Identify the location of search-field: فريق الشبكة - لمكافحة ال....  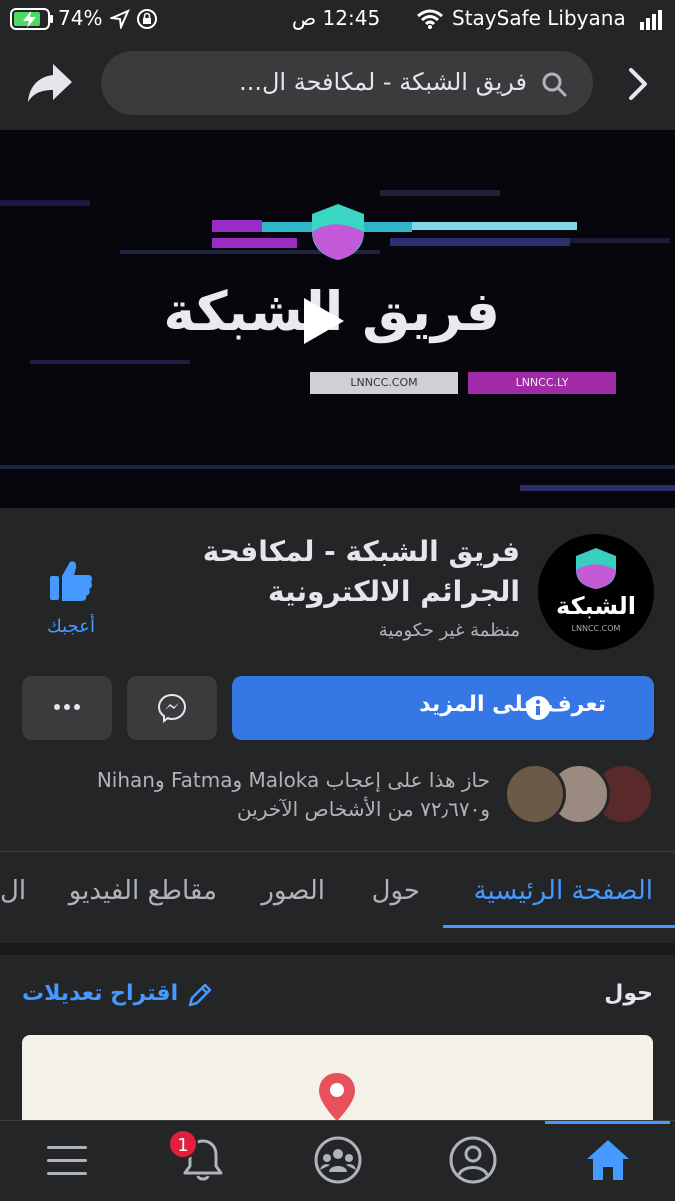
(347, 83).